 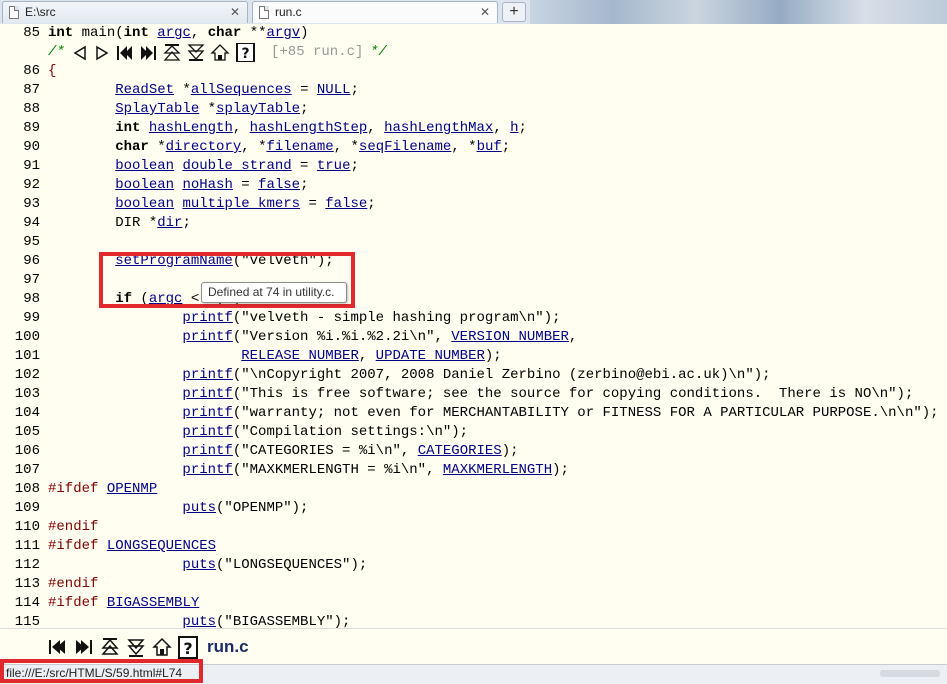 What do you see at coordinates (20, 299) in the screenshot?
I see `line-number: 98` at bounding box center [20, 299].